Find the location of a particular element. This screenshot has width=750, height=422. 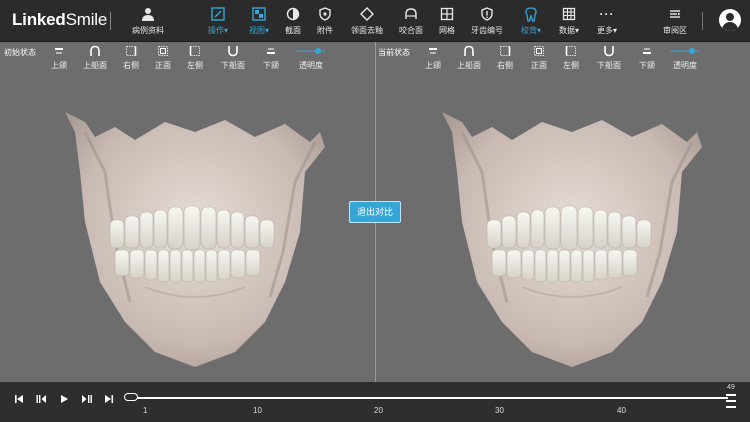

slider-thumb is located at coordinates (131, 397).